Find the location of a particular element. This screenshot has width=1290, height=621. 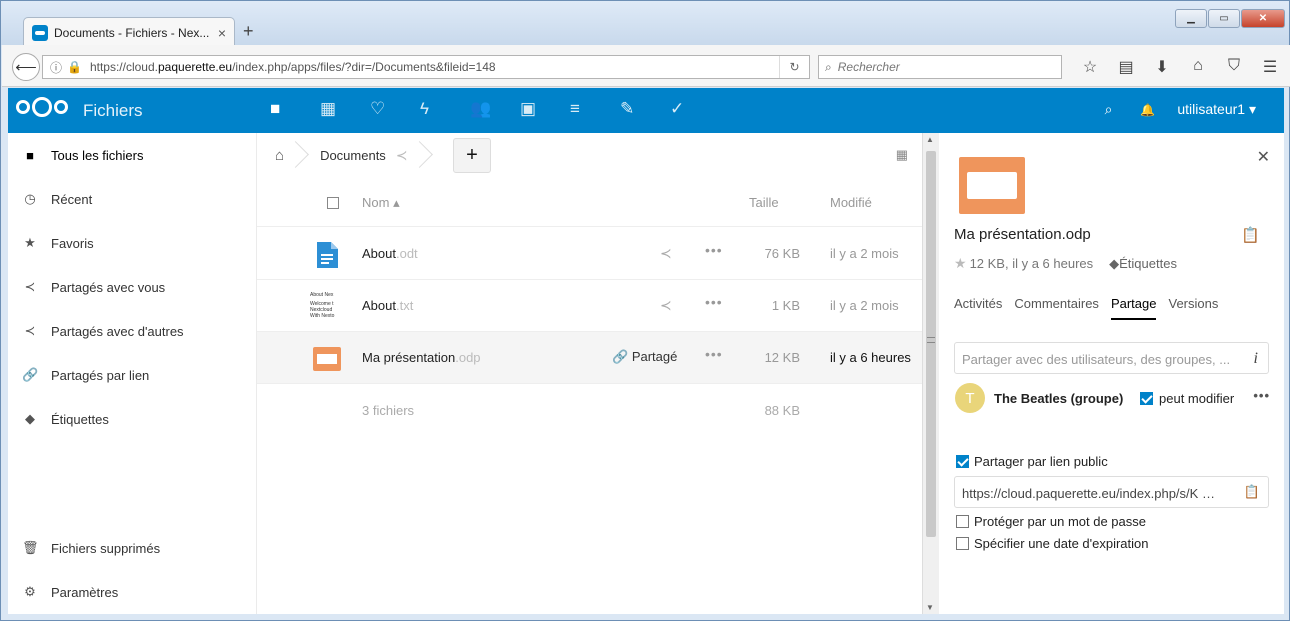

tab-versions: Versions is located at coordinates (1193, 308).